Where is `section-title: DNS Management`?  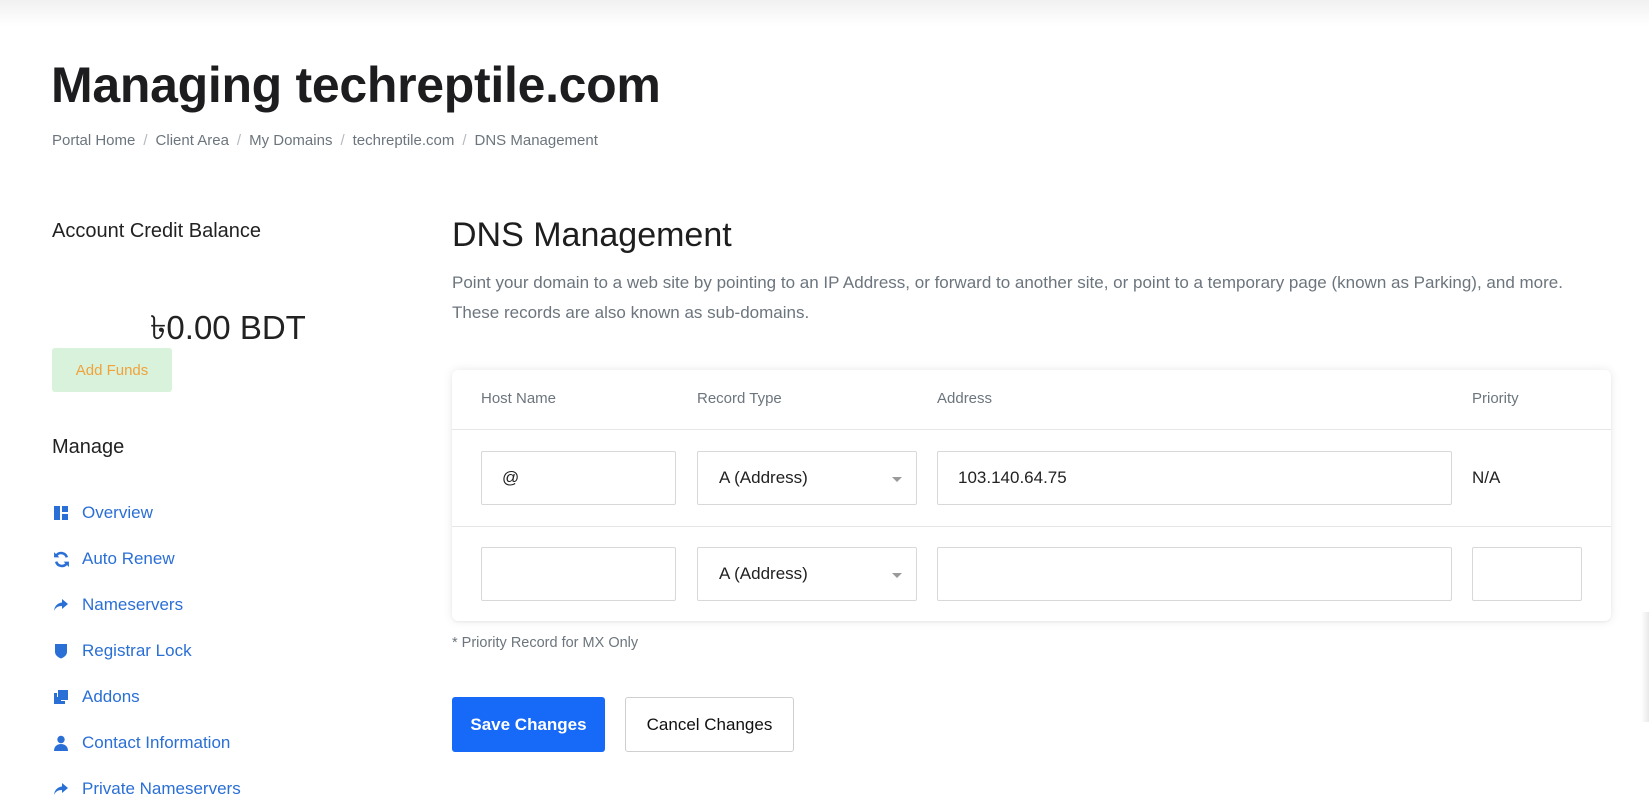
section-title: DNS Management is located at coordinates (592, 235).